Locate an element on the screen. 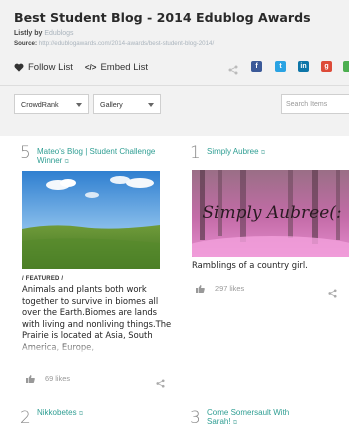 This screenshot has height=431, width=349. featured-label: / FEATURED / is located at coordinates (43, 279).